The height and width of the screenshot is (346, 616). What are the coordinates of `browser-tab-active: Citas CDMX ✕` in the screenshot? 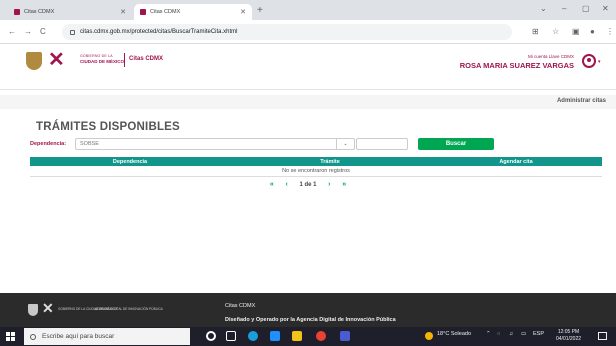 It's located at (193, 12).